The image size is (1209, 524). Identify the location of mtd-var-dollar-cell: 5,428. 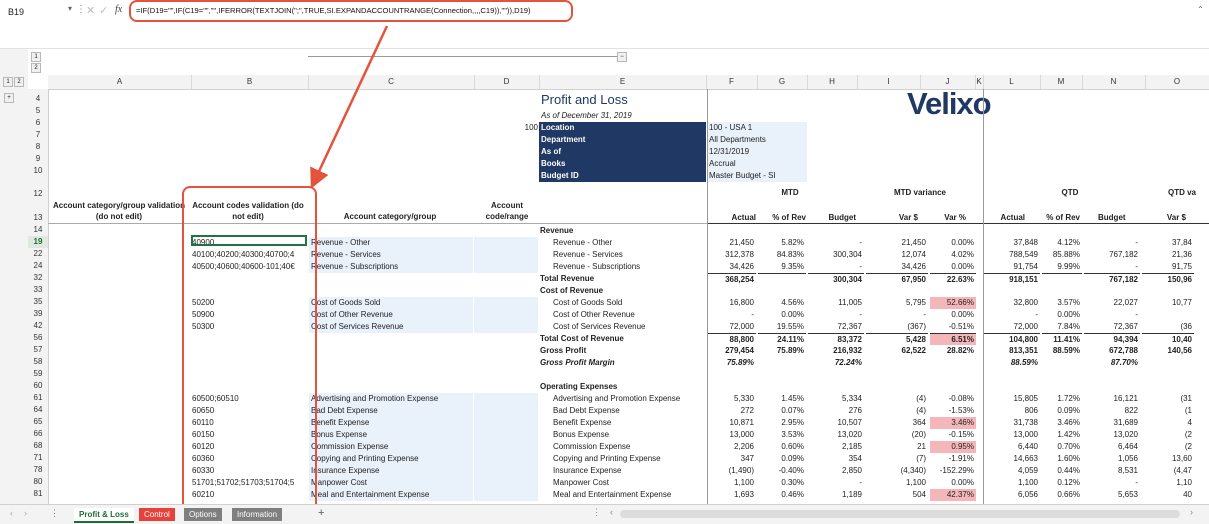
(897, 339).